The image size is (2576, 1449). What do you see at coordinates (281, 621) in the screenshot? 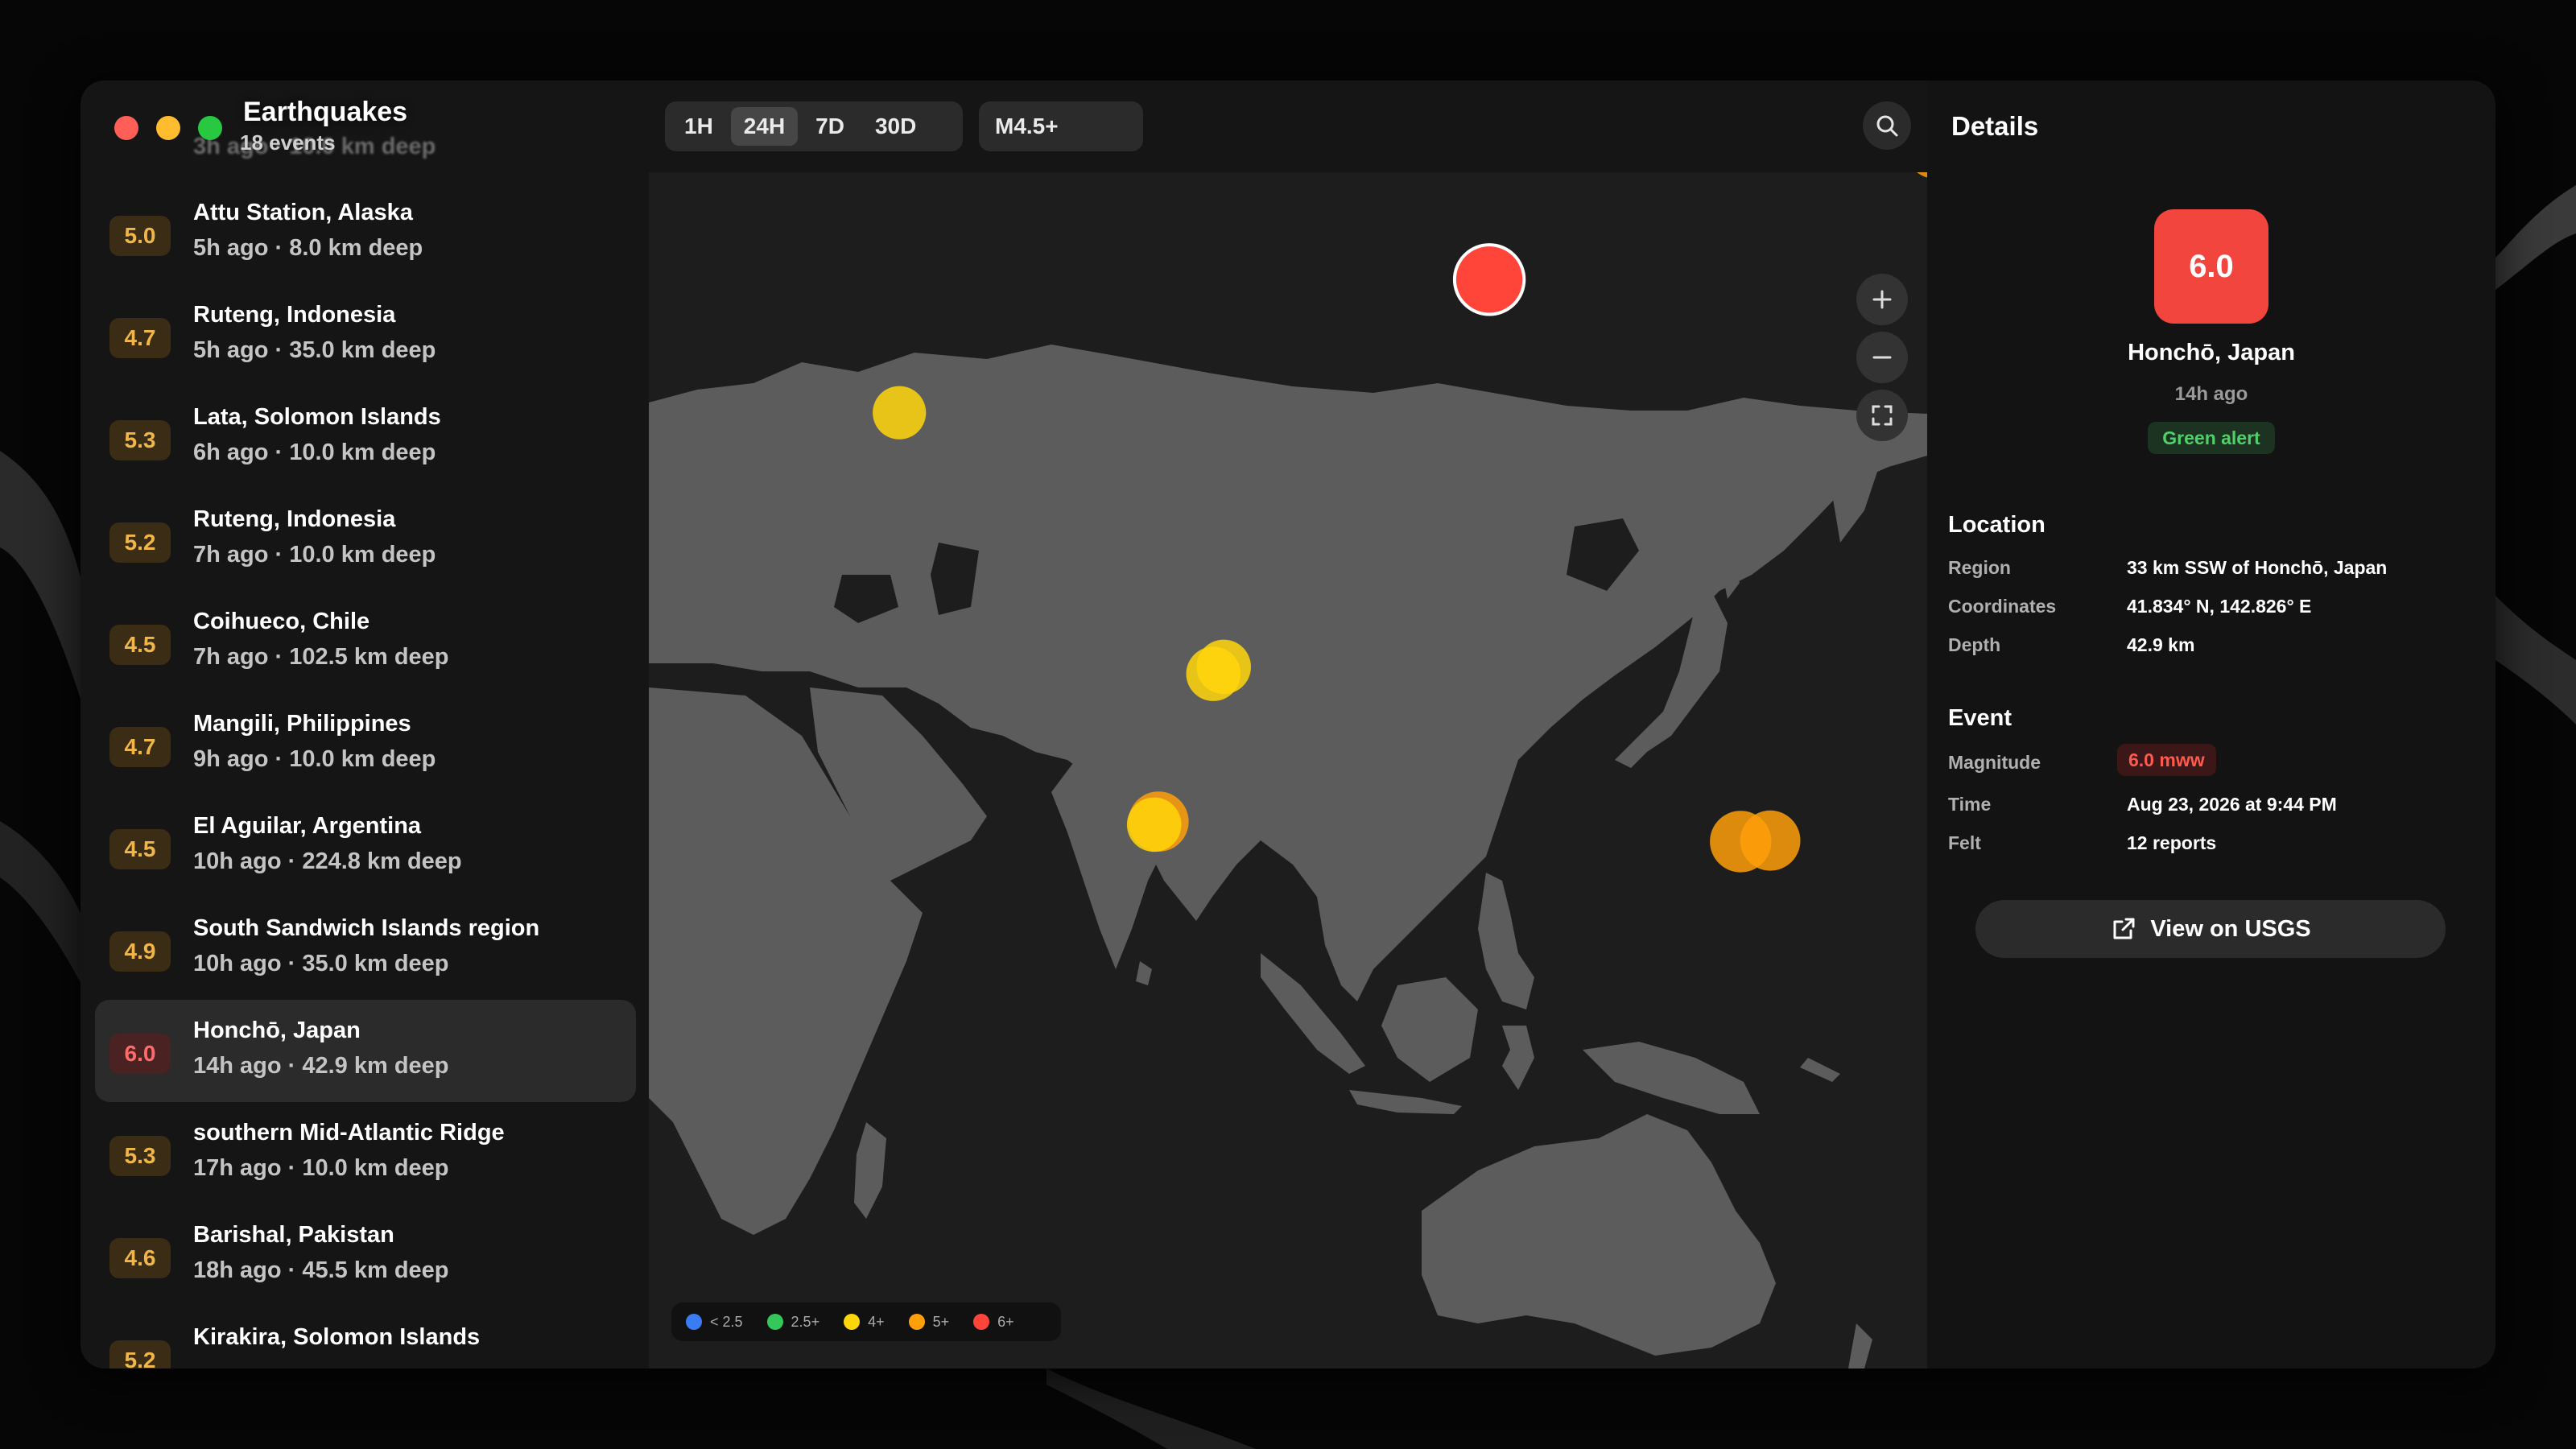
I see `earthquake-place: Coihueco, Chile` at bounding box center [281, 621].